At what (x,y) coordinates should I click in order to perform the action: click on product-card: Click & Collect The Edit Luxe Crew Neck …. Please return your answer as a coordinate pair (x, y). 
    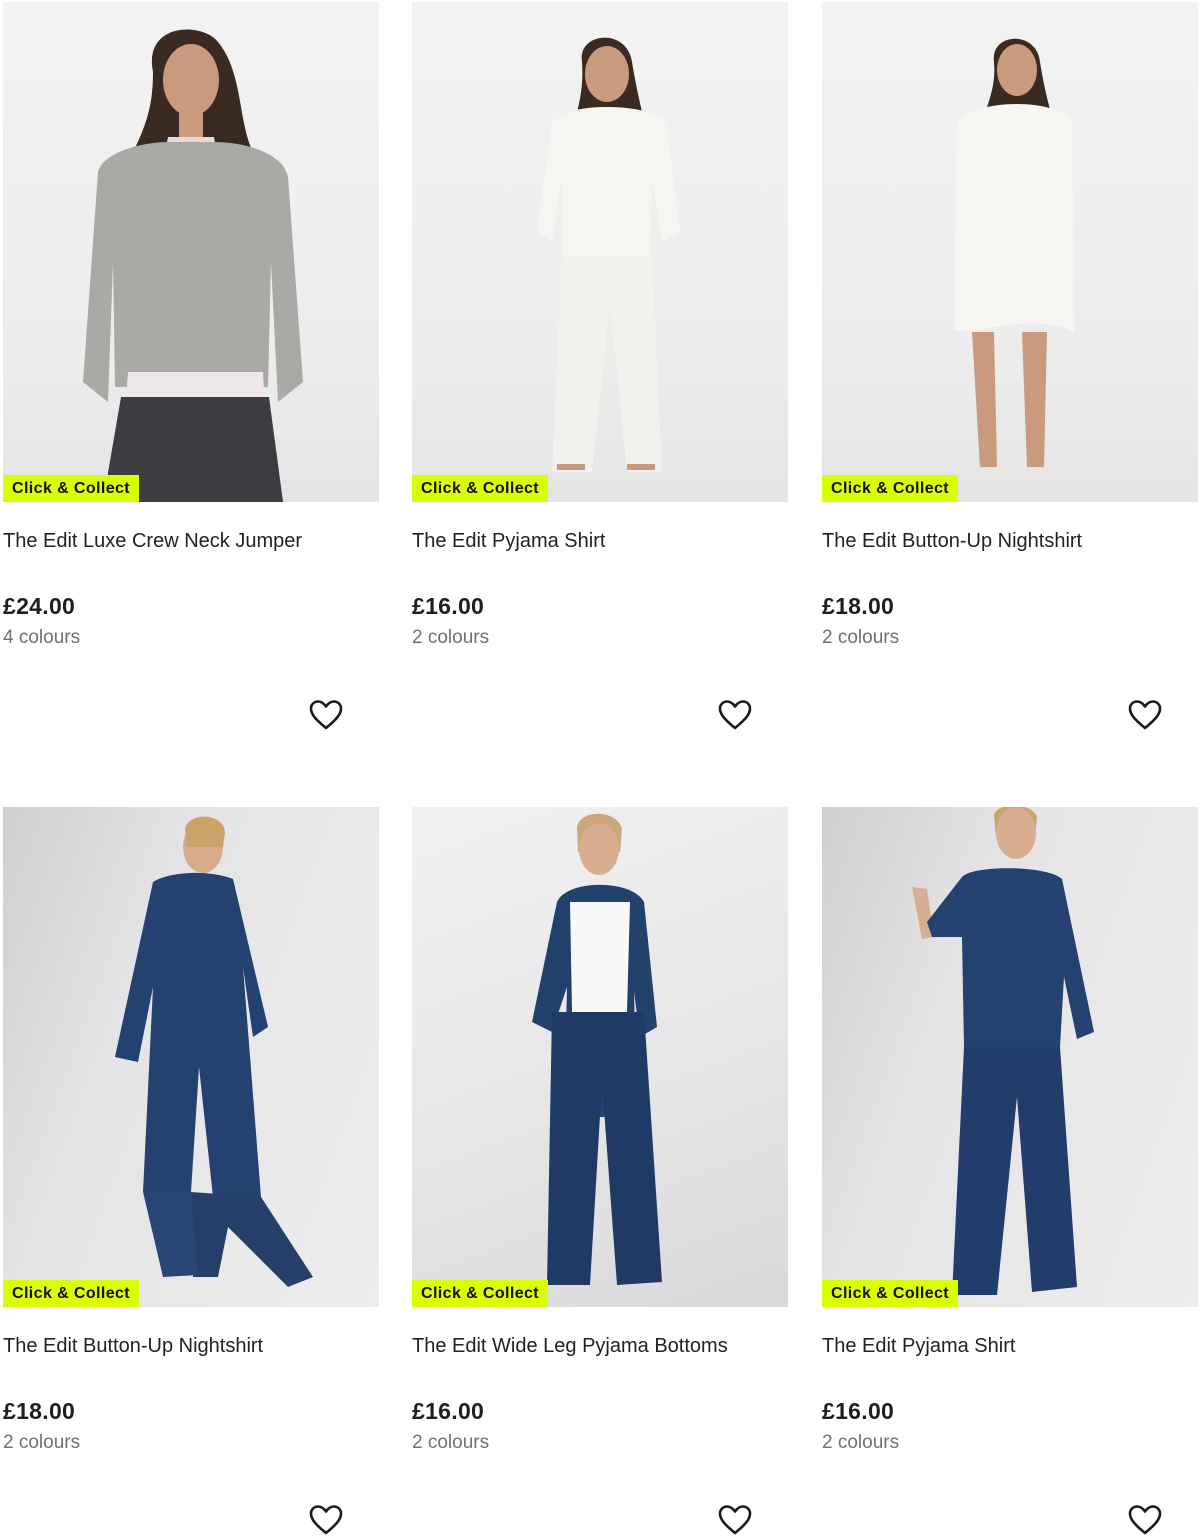
    Looking at the image, I should click on (191, 366).